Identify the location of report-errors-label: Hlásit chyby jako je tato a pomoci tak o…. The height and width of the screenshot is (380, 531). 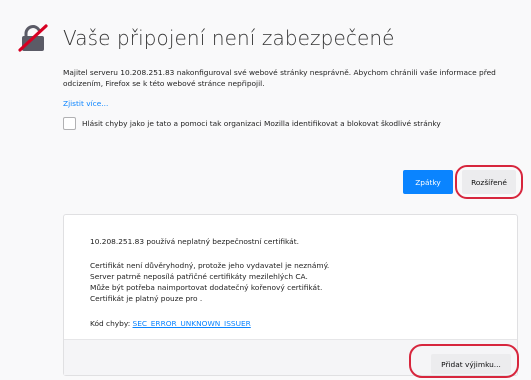
(261, 123).